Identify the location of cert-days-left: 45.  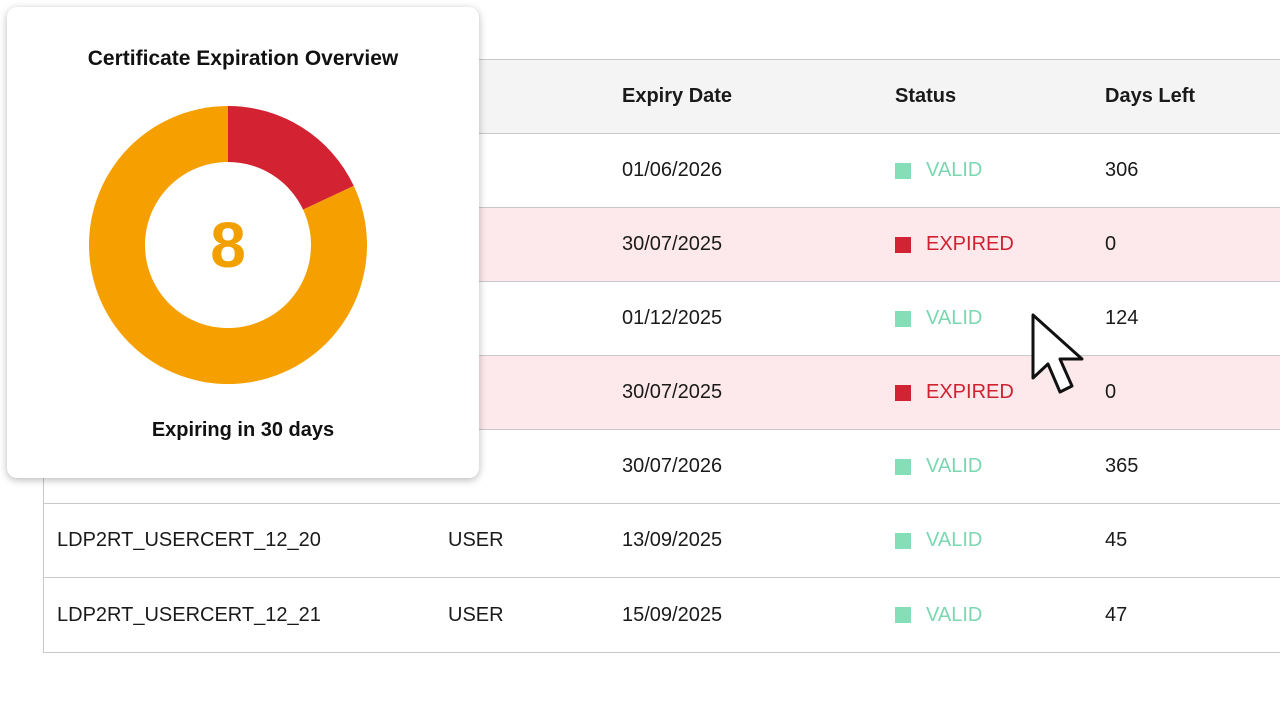
(1116, 540).